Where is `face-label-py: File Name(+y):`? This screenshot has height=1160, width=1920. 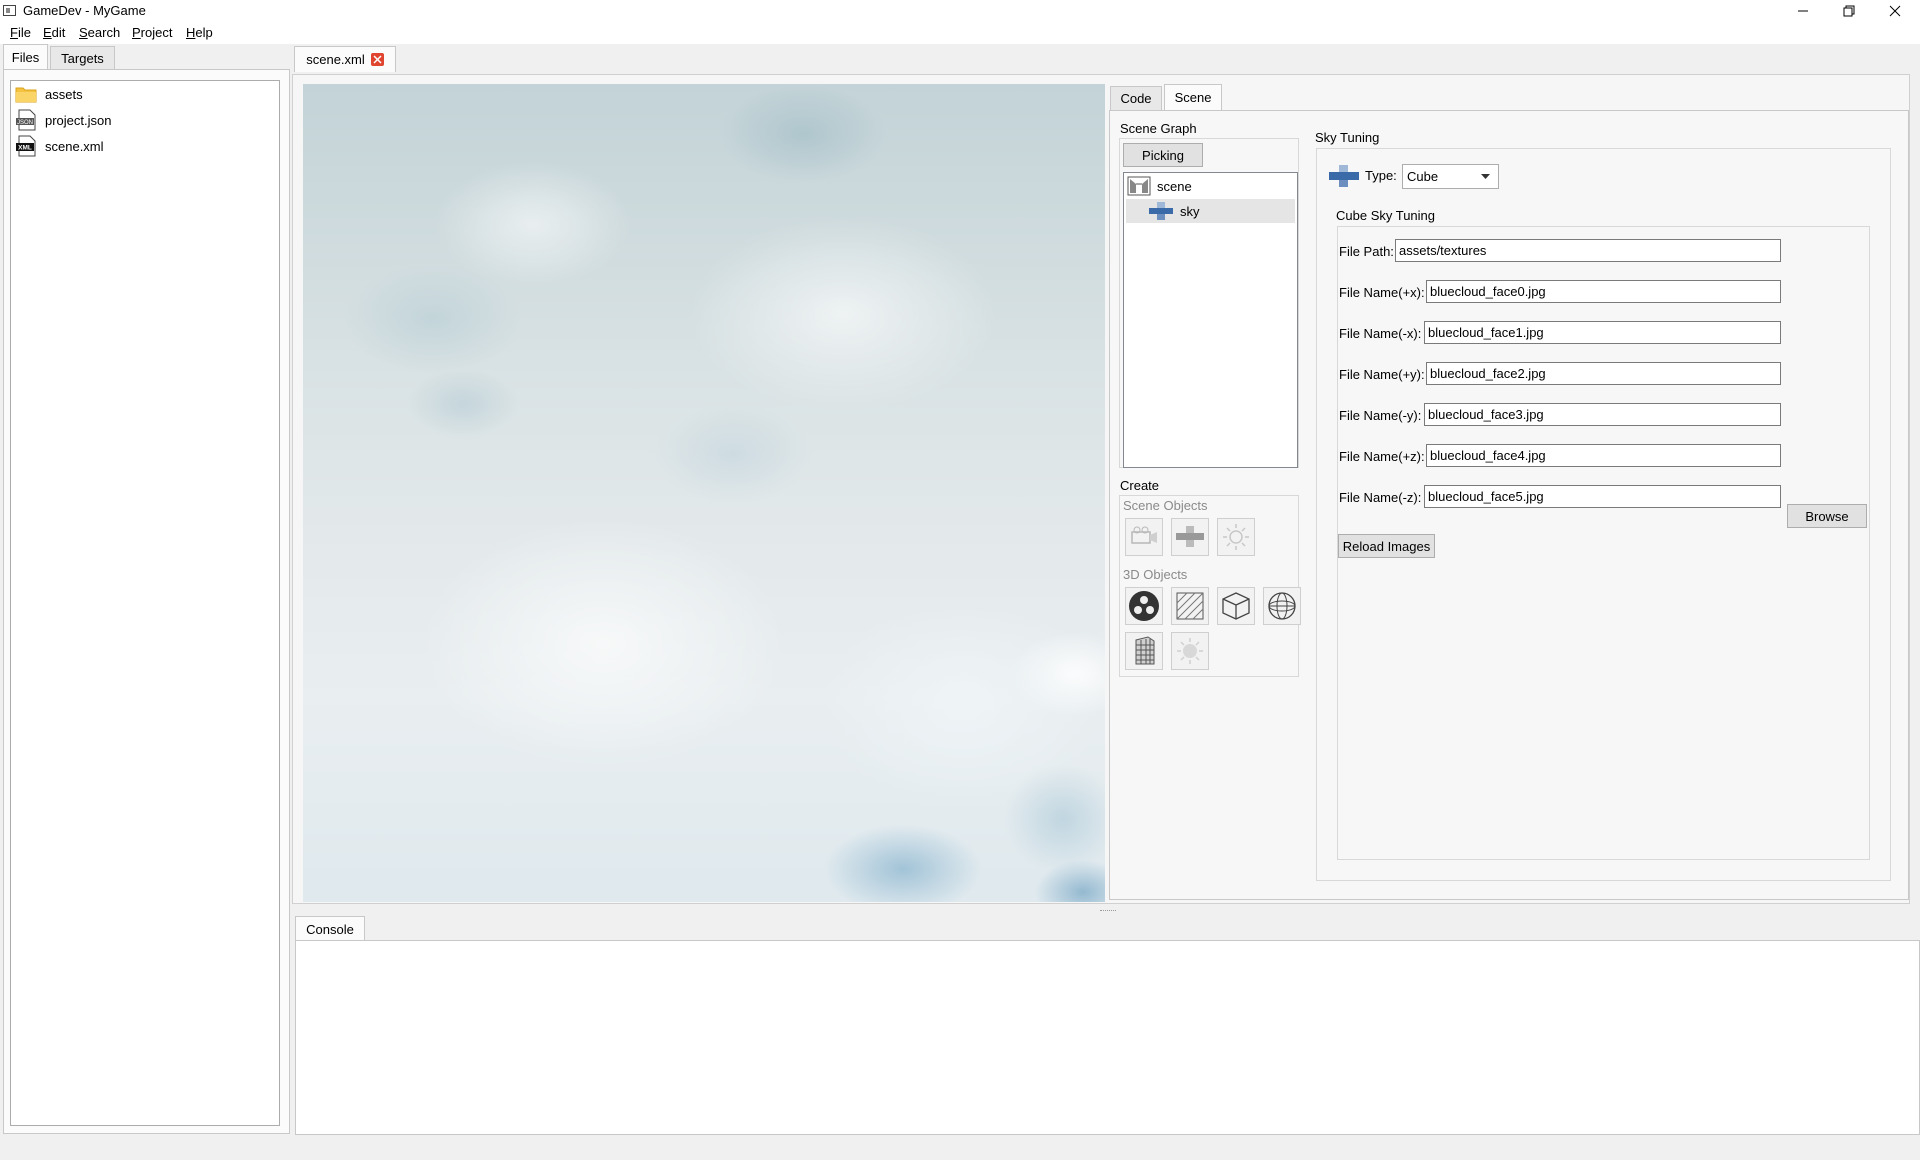
face-label-py: File Name(+y): is located at coordinates (1382, 374).